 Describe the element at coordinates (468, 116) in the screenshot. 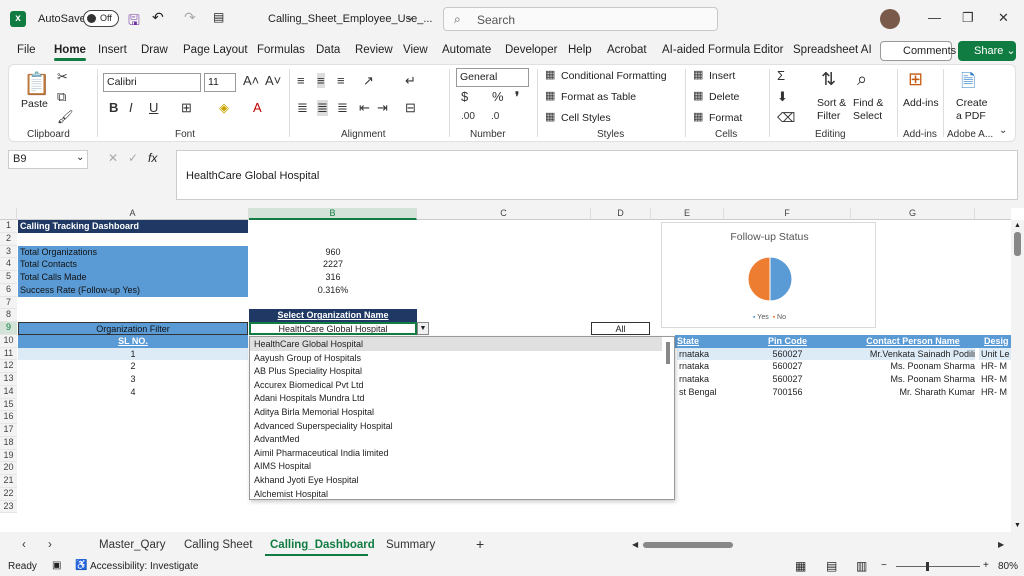

I see `increase-decimal-icon: .00` at that location.